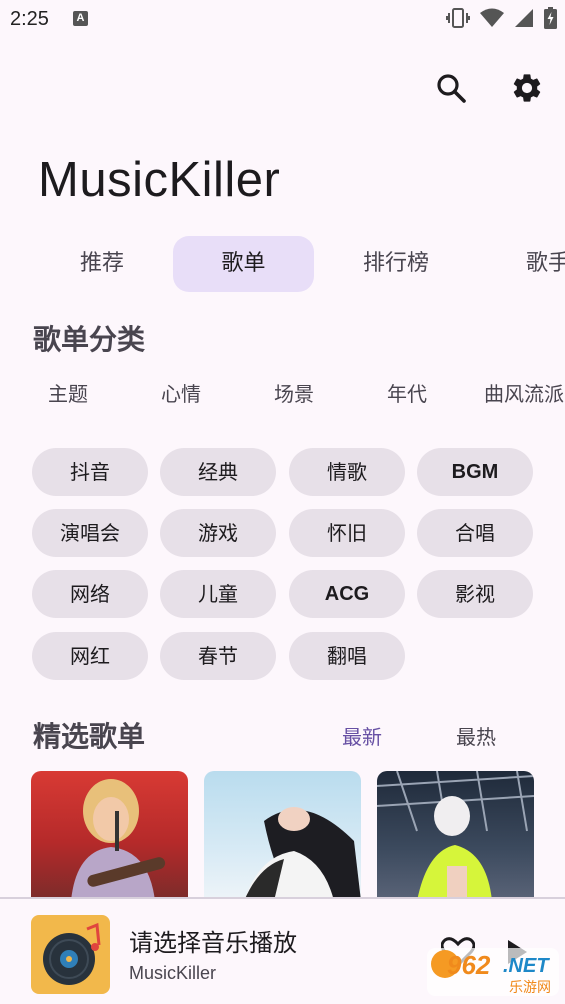 The image size is (565, 1004). What do you see at coordinates (362, 735) in the screenshot?
I see `filter-newest: 最新` at bounding box center [362, 735].